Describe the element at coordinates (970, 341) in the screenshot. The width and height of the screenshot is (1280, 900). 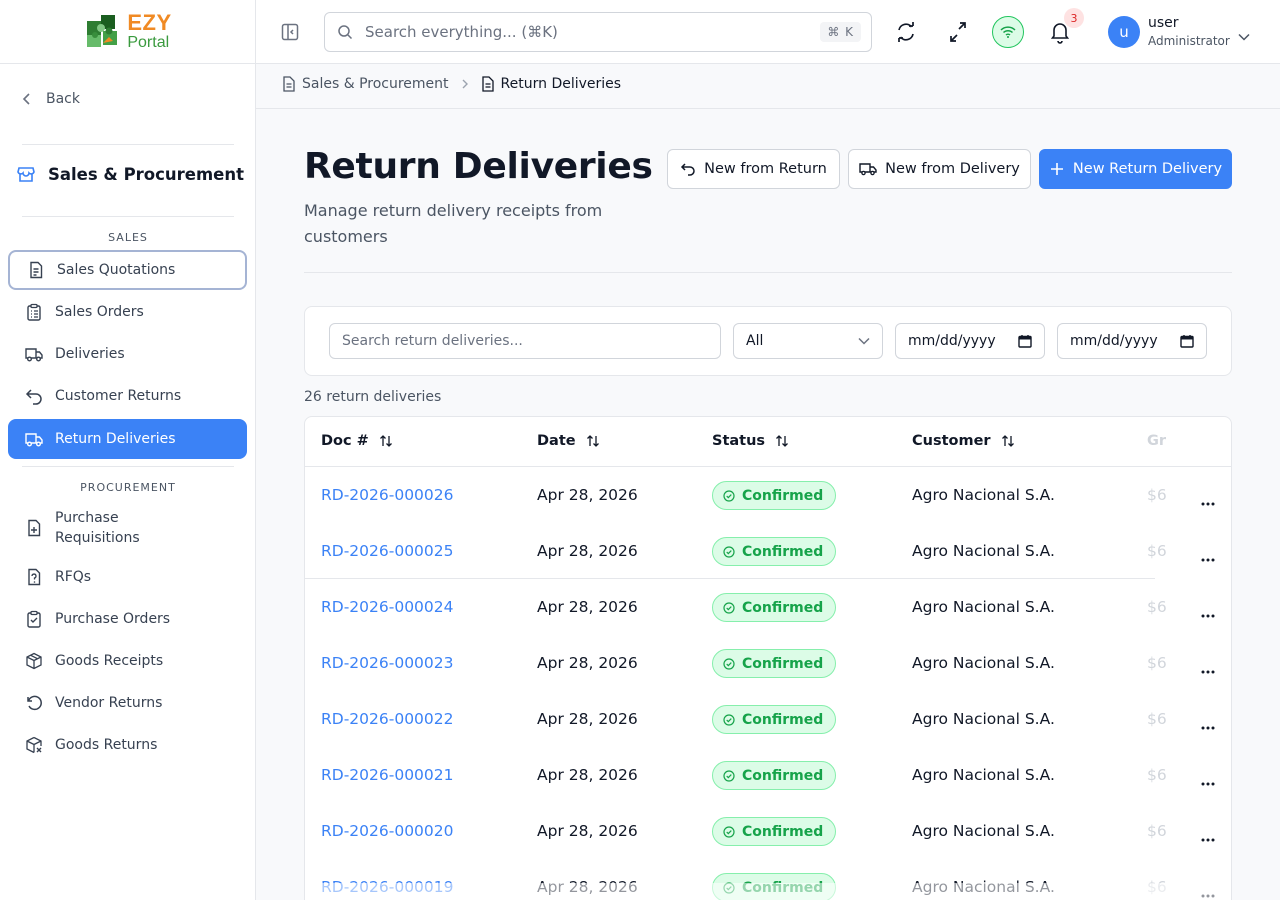
I see `date-from-input: mm/dd/yyyy` at that location.